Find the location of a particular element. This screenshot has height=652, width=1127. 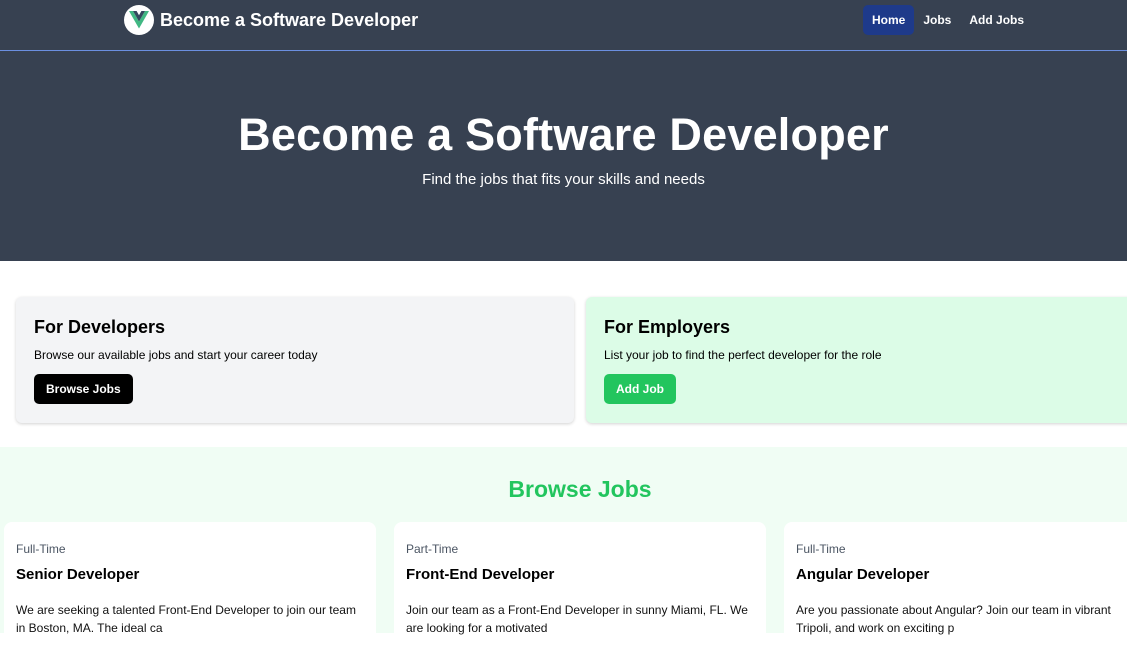

nav-link-jobs: Jobs is located at coordinates (937, 20).